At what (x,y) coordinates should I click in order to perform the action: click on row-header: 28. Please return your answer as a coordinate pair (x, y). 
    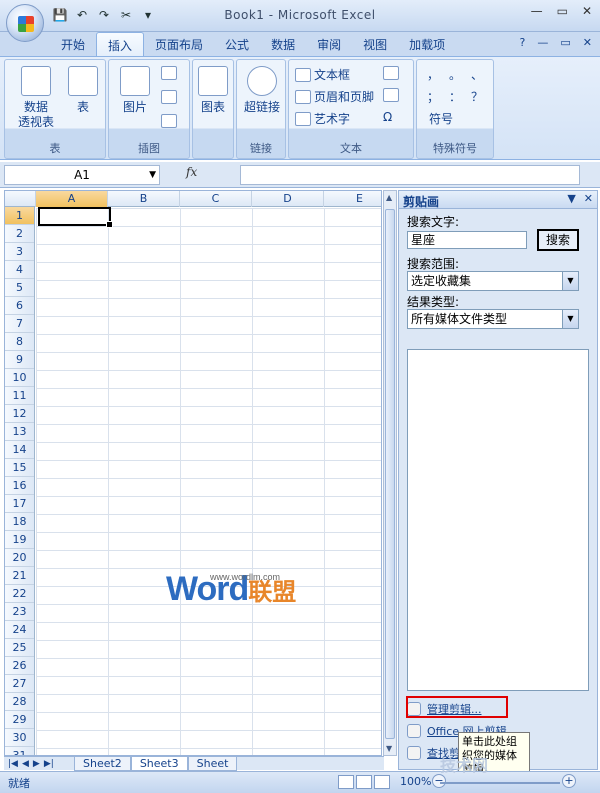
    Looking at the image, I should click on (19, 702).